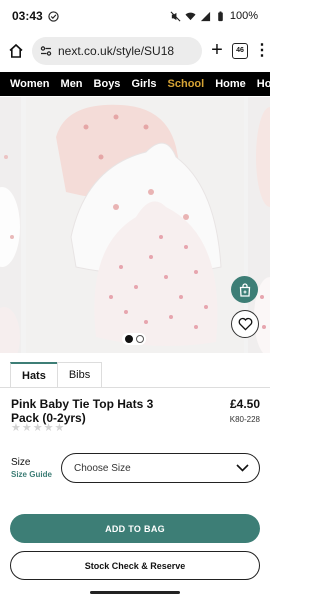  I want to click on product-price: £4.50, so click(244, 404).